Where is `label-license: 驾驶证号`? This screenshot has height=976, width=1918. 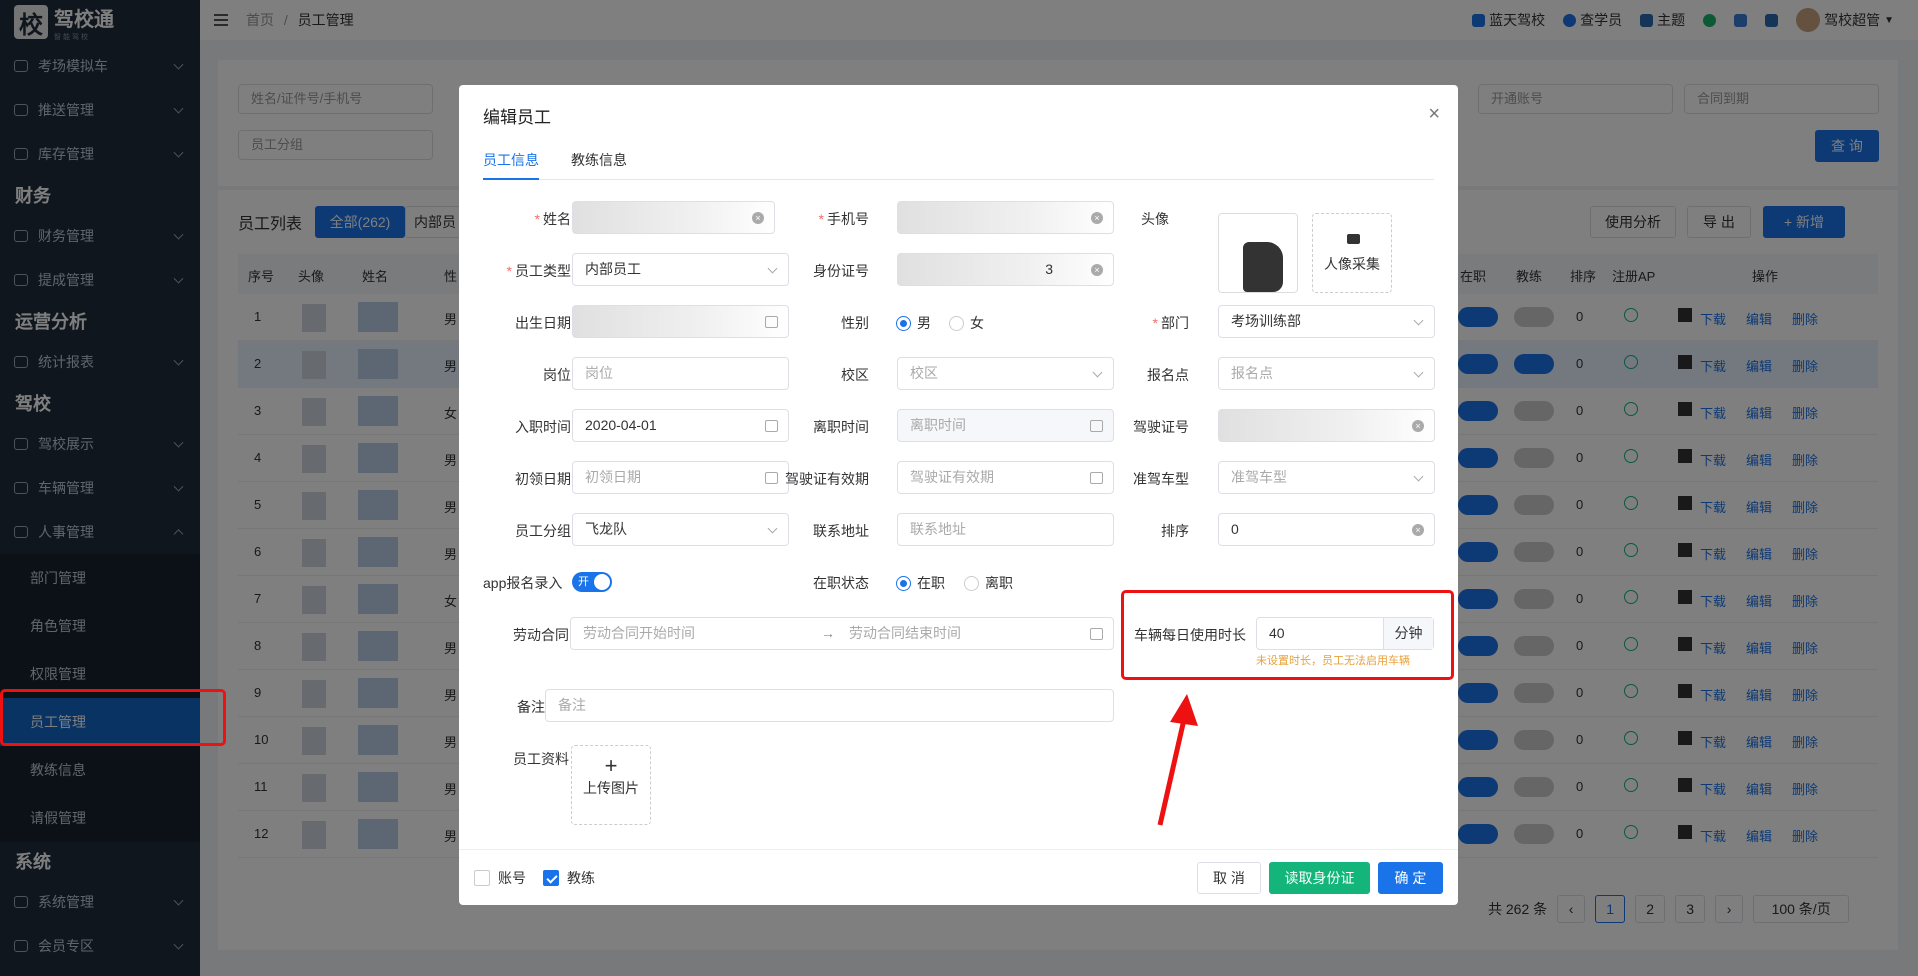
label-license: 驾驶证号 is located at coordinates (1161, 427).